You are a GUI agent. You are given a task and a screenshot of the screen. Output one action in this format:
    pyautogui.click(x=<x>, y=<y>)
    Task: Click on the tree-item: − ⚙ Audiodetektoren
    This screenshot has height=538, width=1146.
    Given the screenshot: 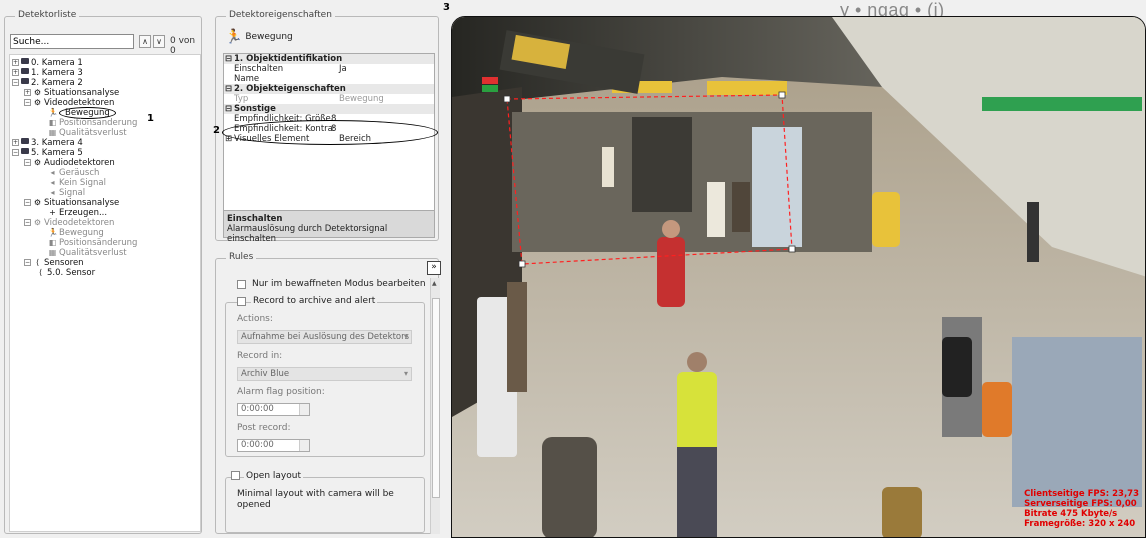 What is the action you would take?
    pyautogui.click(x=69, y=163)
    